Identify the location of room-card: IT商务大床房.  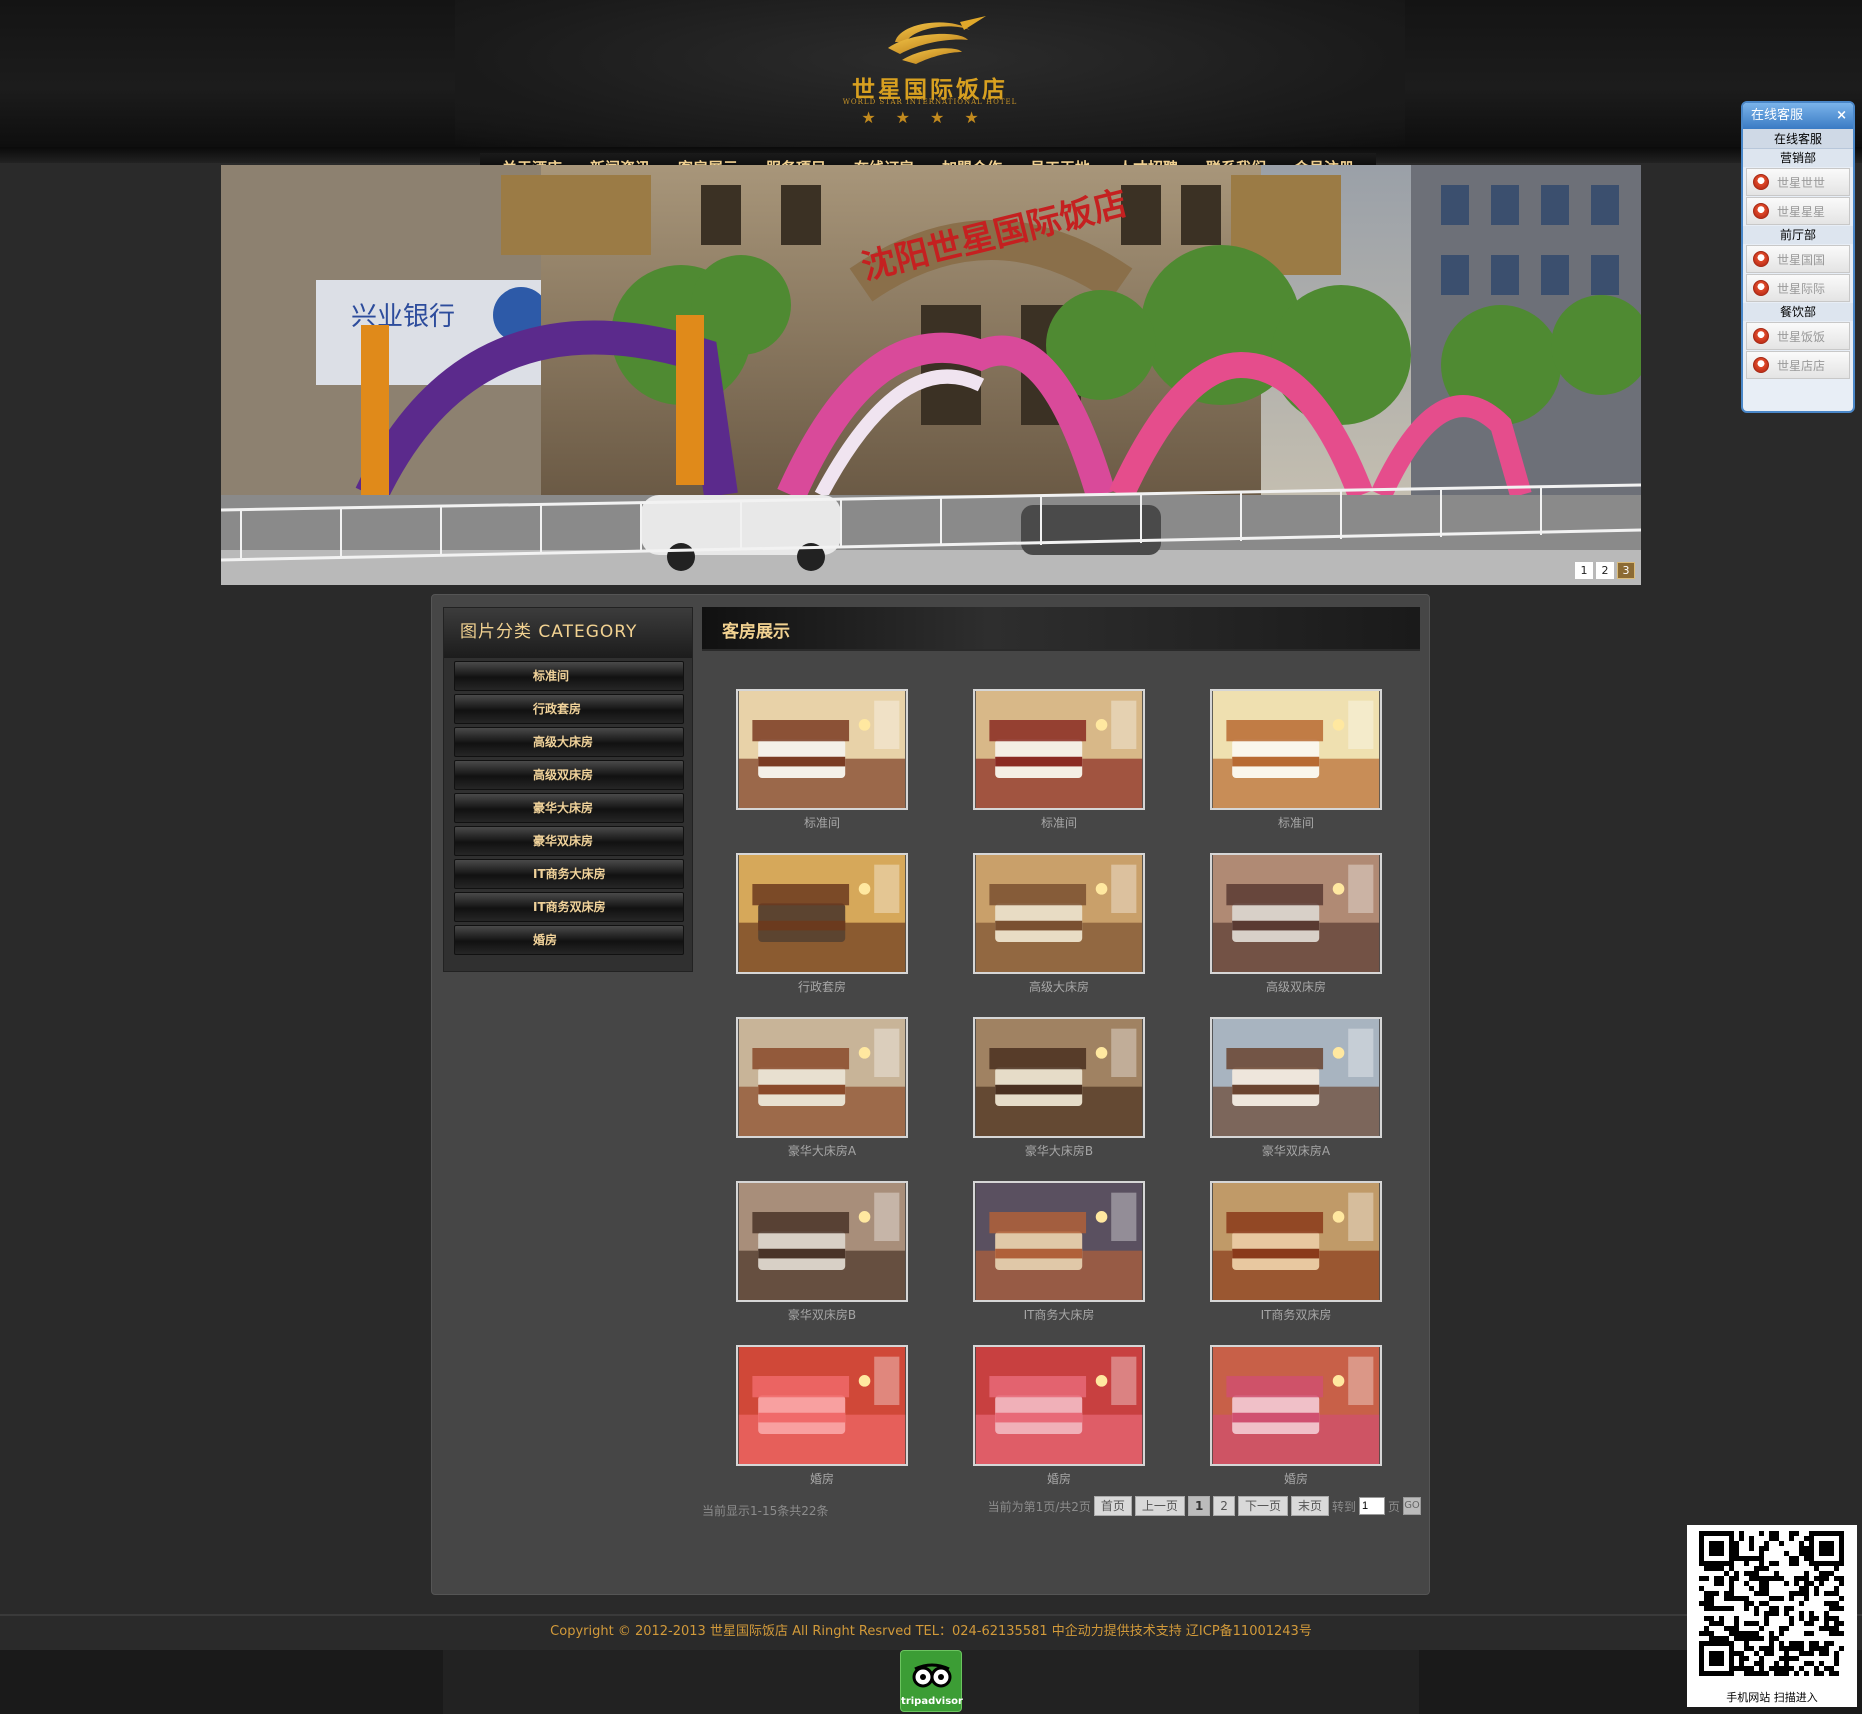
(1059, 1252).